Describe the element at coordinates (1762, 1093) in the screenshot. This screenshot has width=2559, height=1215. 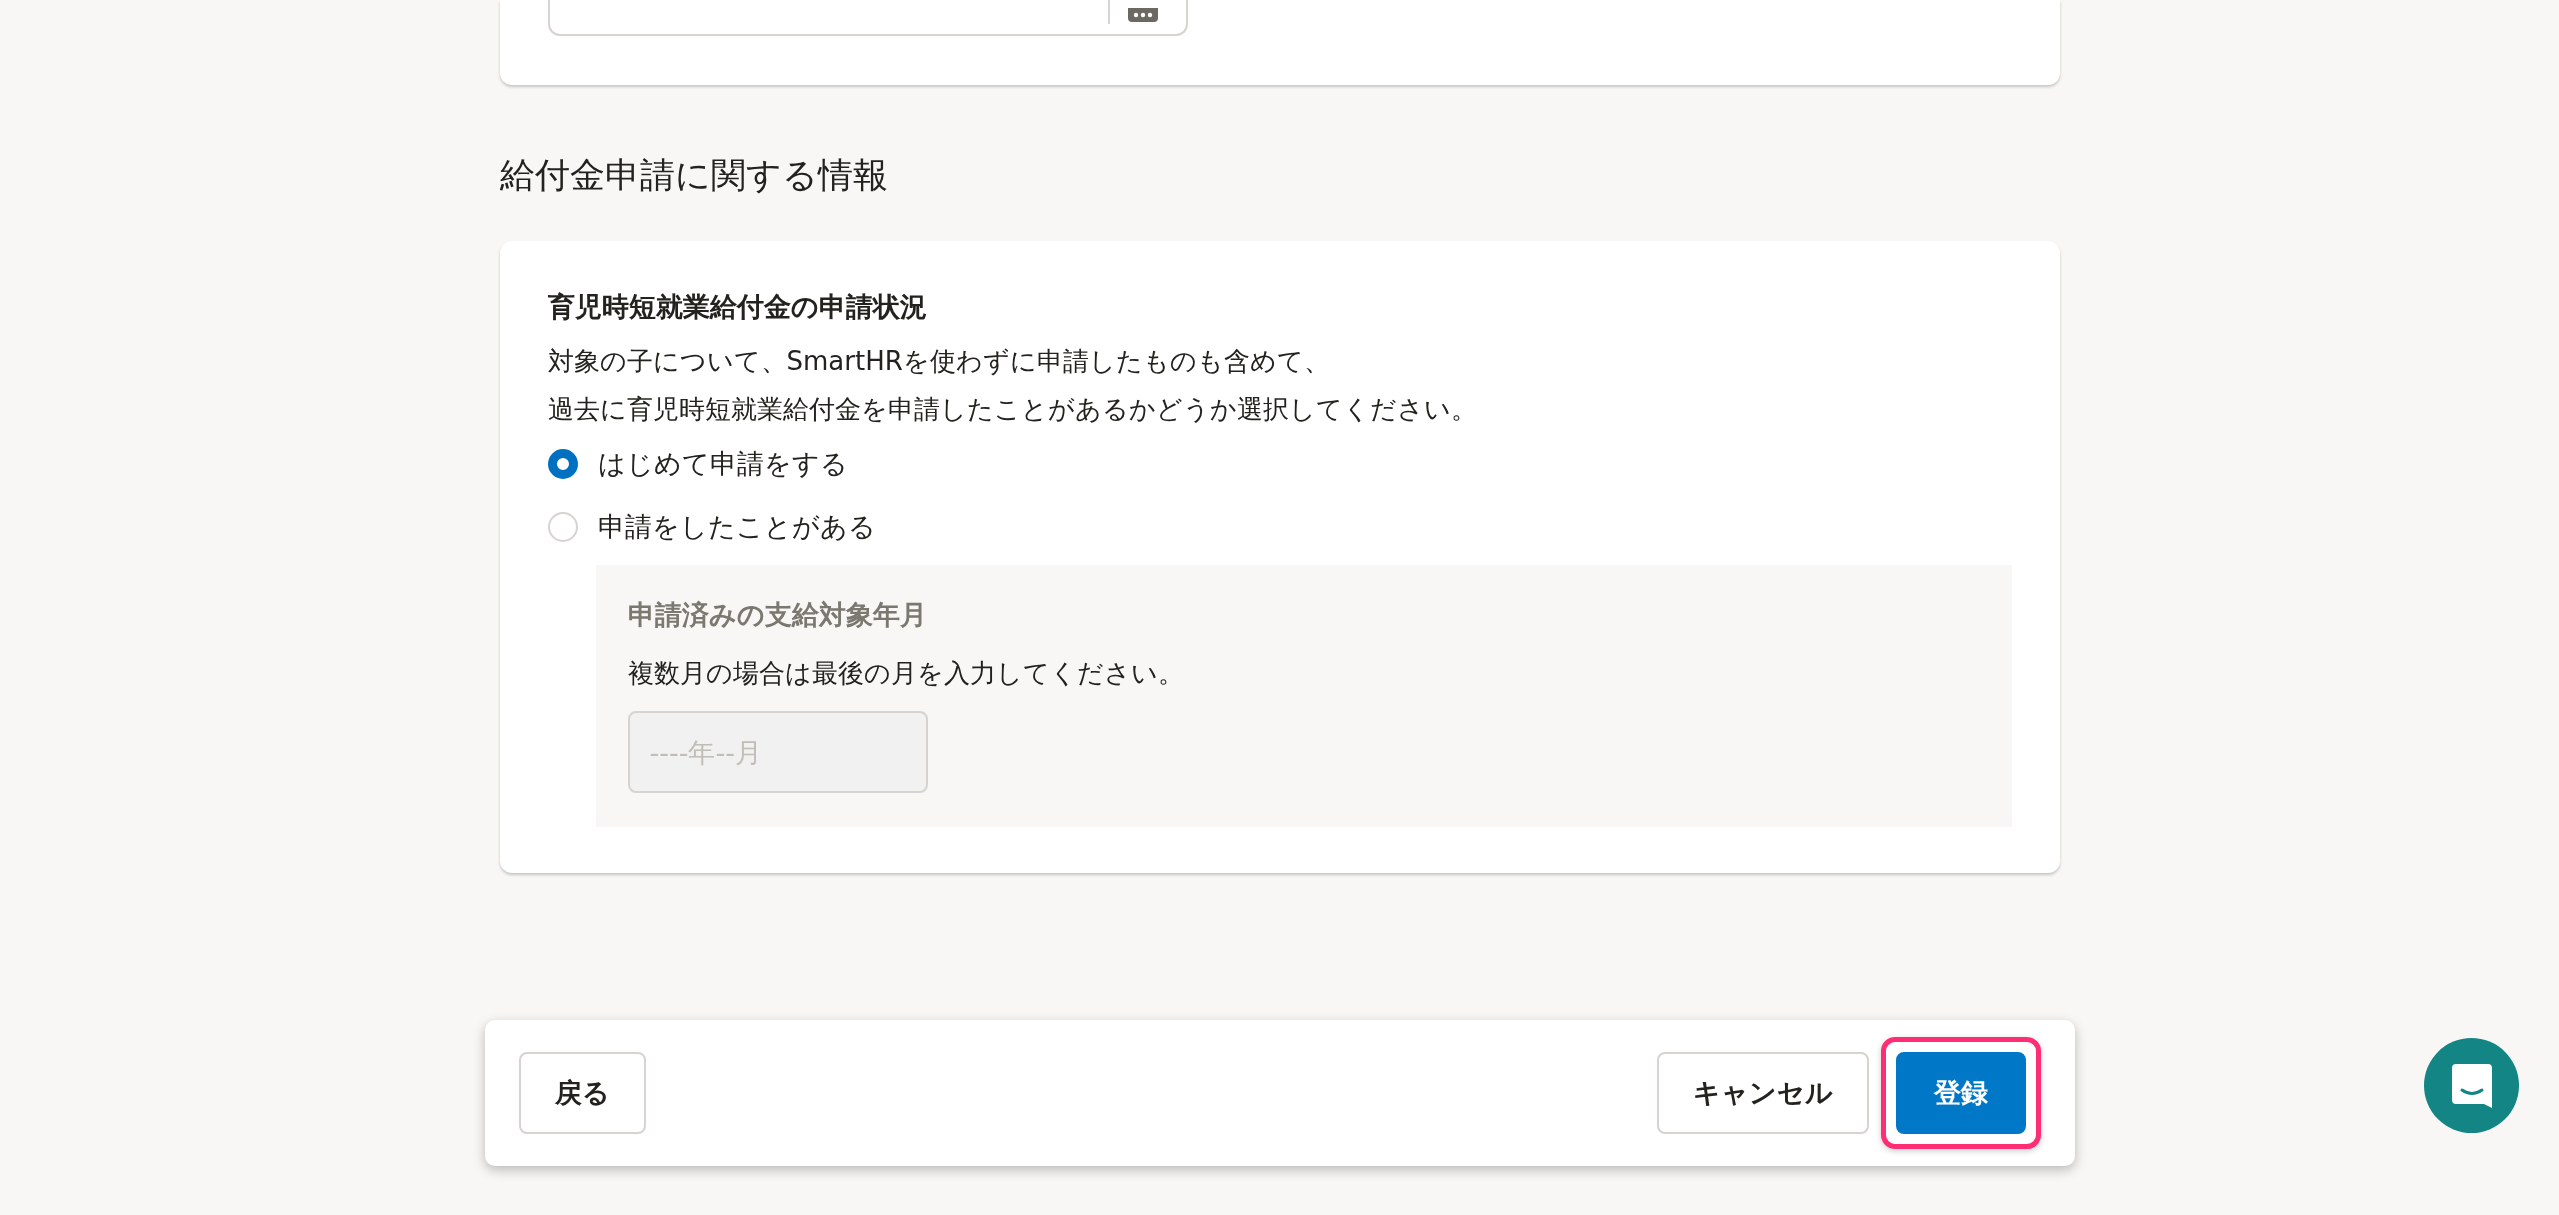
I see `cancel-button: キャンセル` at that location.